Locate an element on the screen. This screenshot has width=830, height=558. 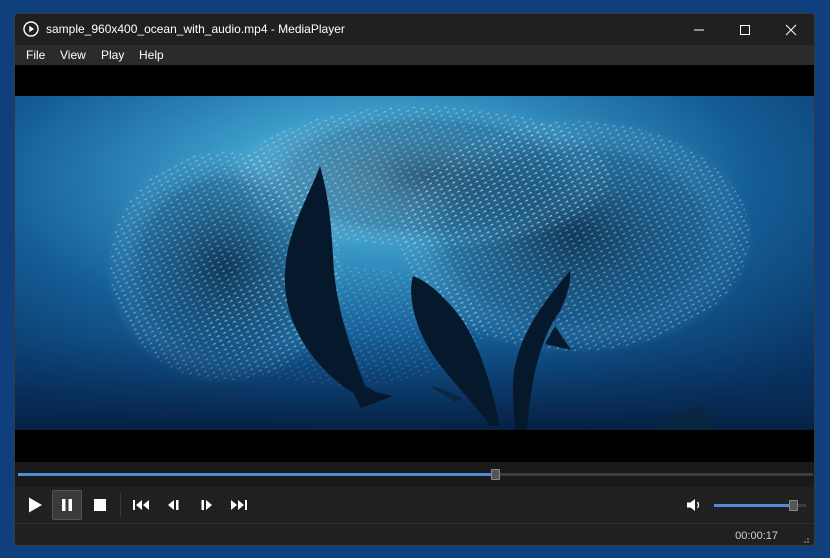
step-forward-button is located at coordinates (207, 505).